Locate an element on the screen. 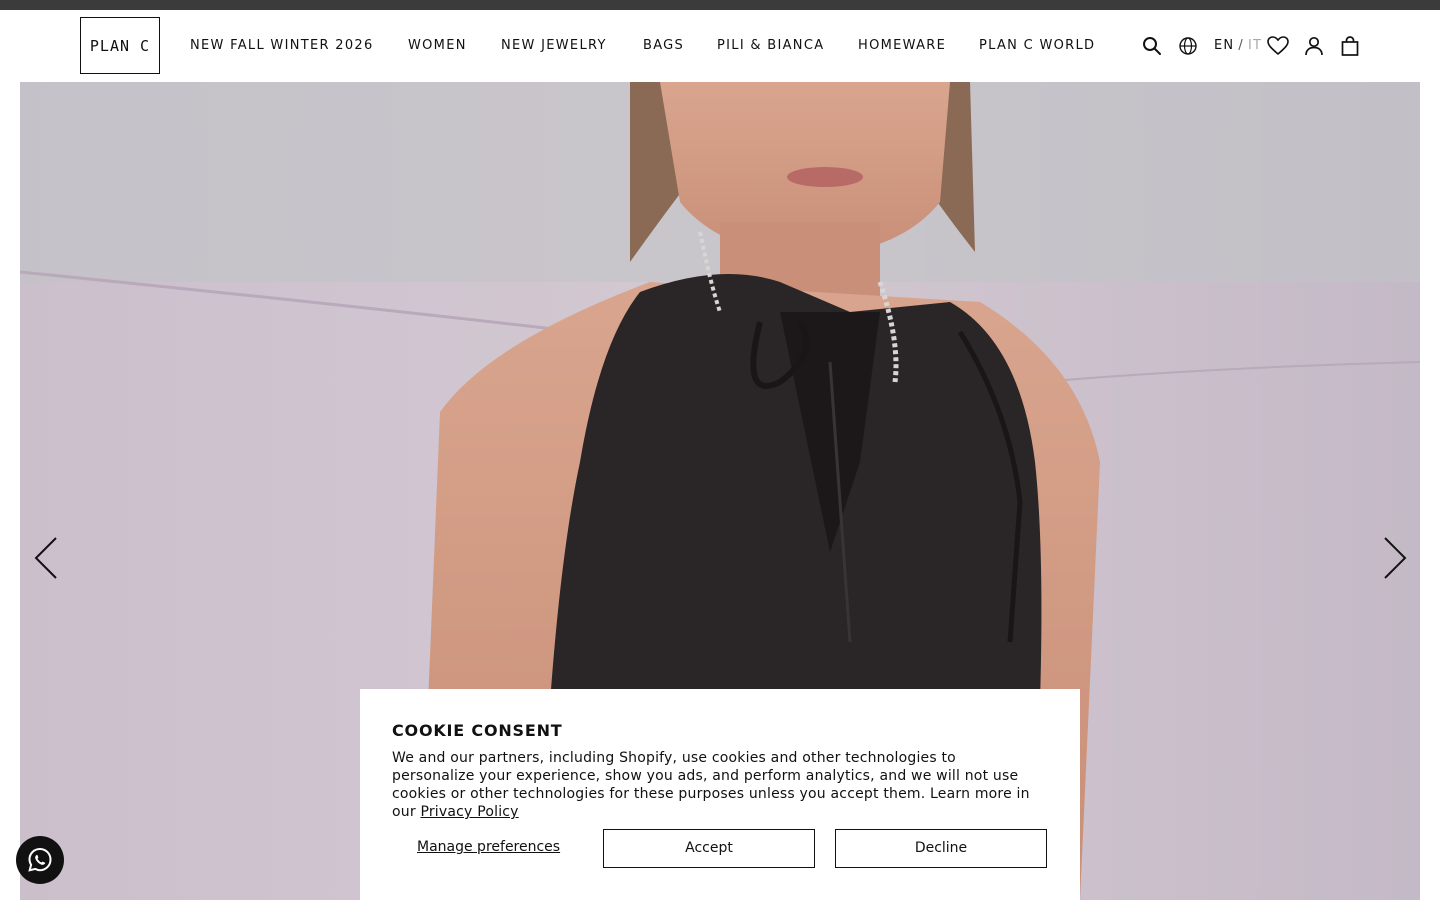  language-switcher: EN / IT is located at coordinates (1238, 45).